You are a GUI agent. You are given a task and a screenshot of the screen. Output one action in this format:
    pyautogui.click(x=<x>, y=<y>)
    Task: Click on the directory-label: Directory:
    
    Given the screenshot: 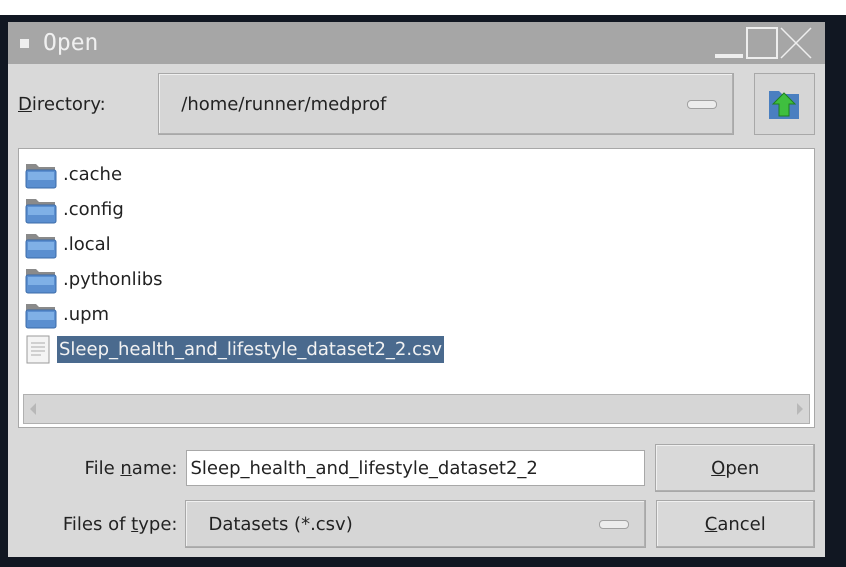 What is the action you would take?
    pyautogui.click(x=62, y=104)
    